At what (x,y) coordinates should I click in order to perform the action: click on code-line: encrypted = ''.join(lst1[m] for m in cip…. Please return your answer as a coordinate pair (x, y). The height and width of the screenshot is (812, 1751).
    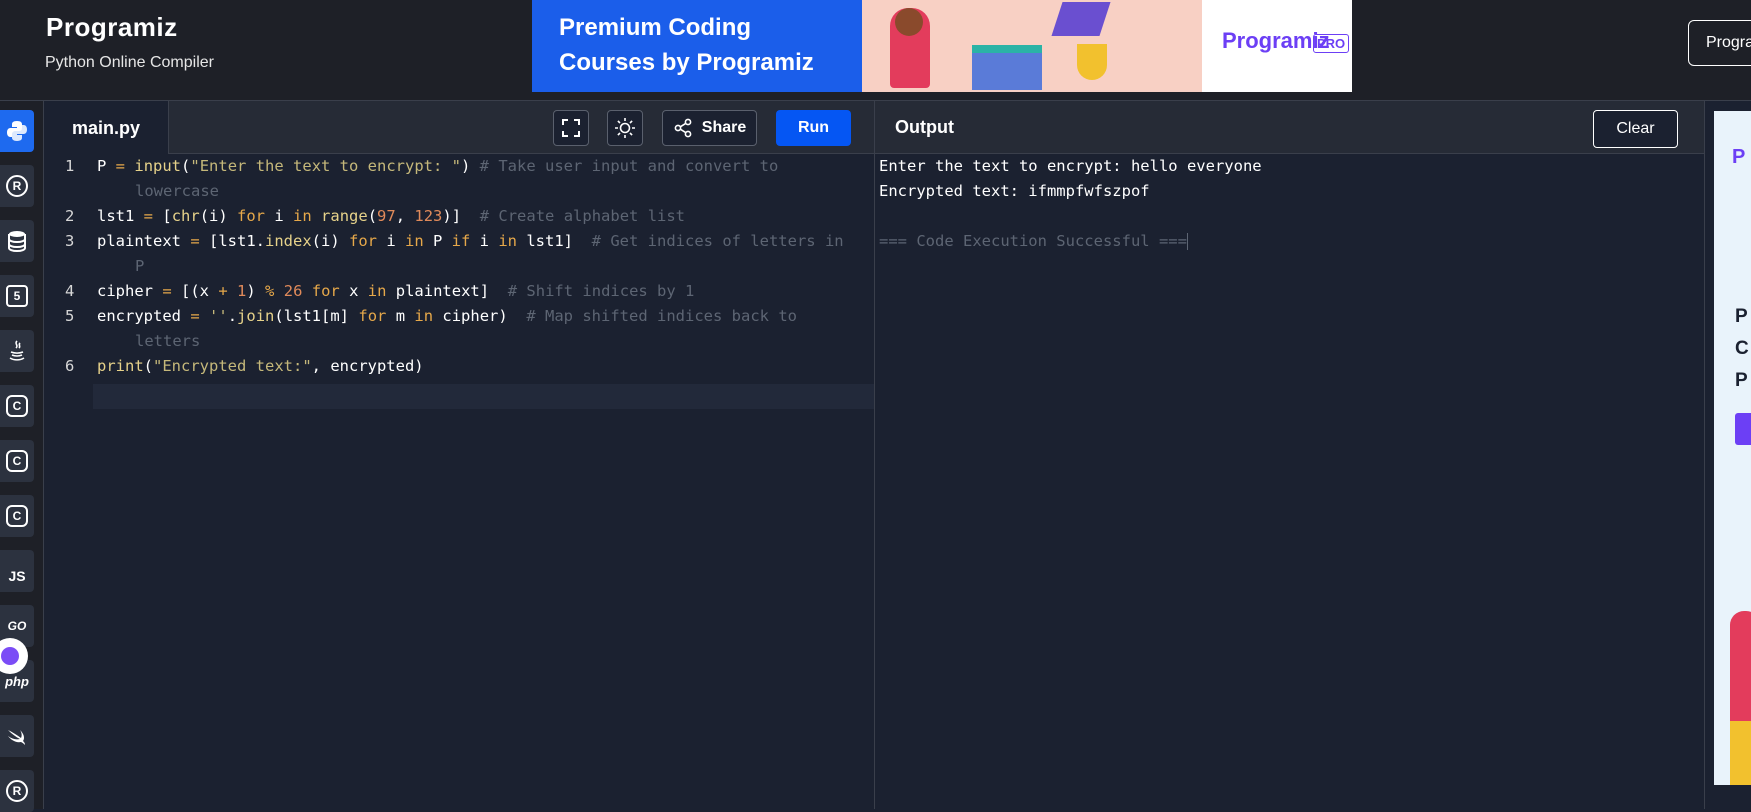
    Looking at the image, I should click on (447, 316).